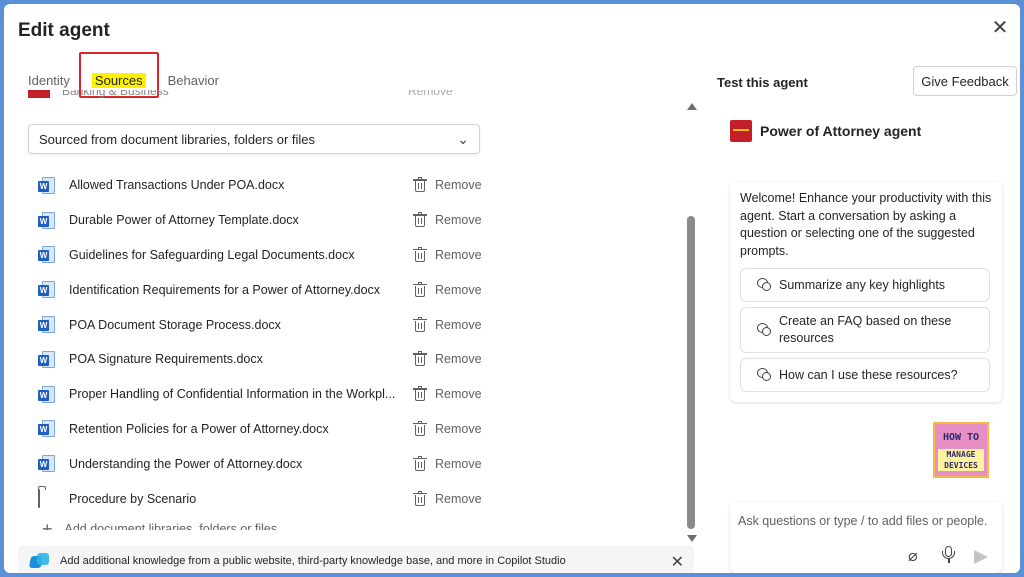 This screenshot has height=577, width=1024. I want to click on scroll-down-arrow-icon, so click(692, 538).